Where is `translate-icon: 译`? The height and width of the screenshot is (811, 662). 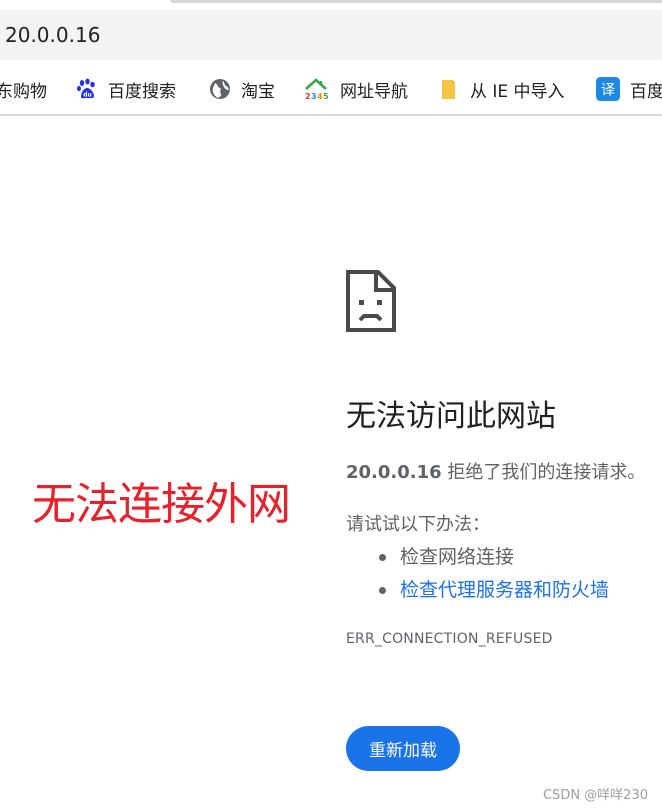
translate-icon: 译 is located at coordinates (608, 89).